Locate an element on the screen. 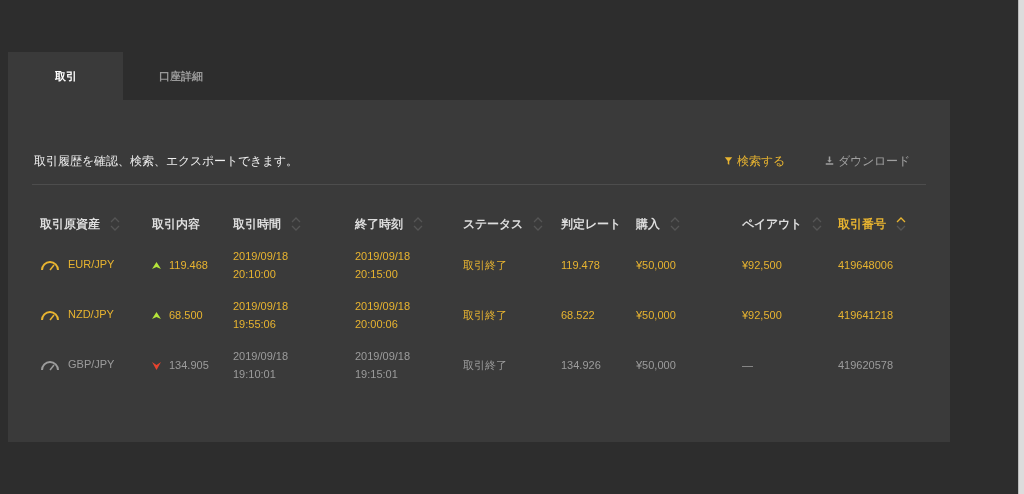 This screenshot has width=1024, height=494. description-text: 取引履歴を確認、検索、エクスポートできます。 is located at coordinates (166, 161).